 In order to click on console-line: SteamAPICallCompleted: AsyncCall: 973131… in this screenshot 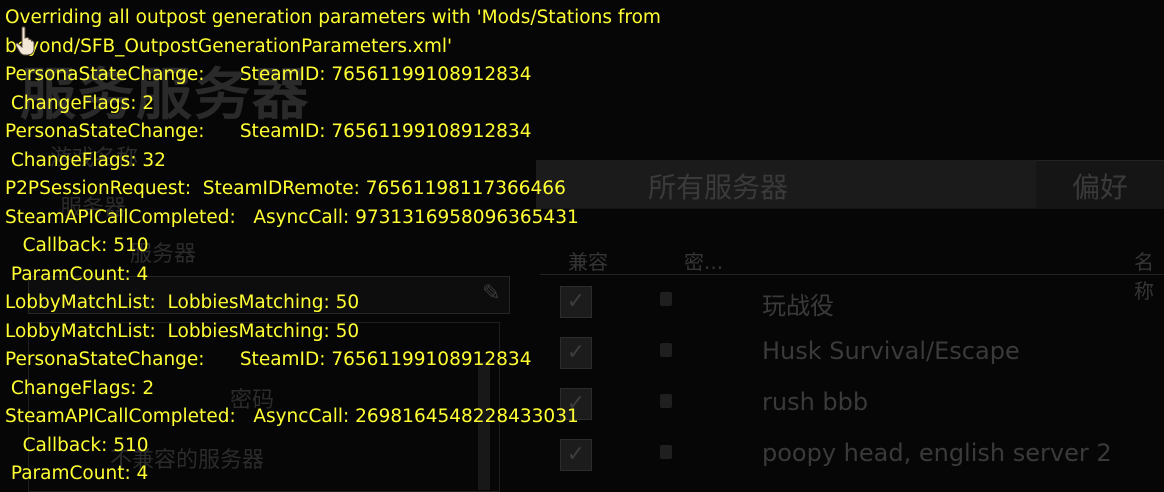, I will do `click(292, 217)`.